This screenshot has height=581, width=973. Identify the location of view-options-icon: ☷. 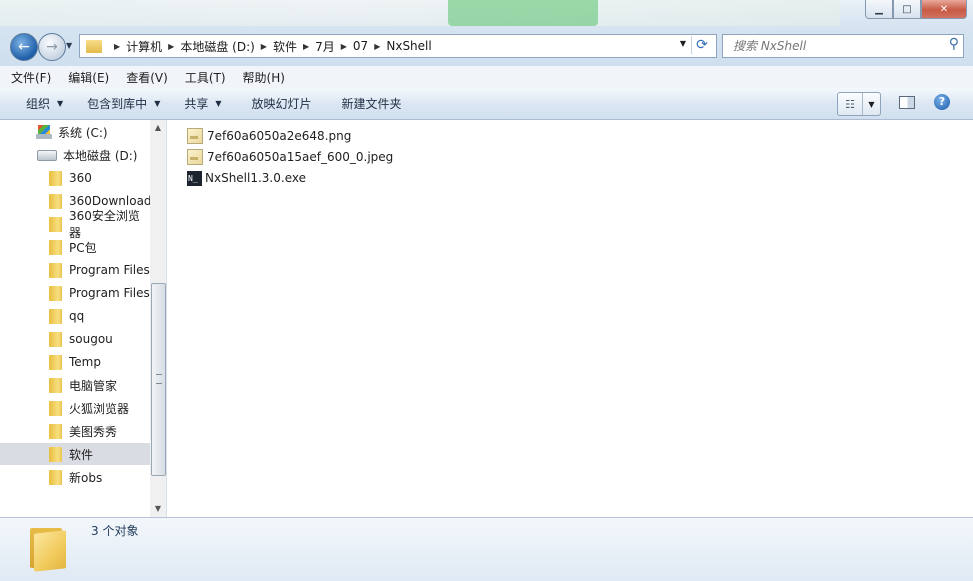
(850, 104).